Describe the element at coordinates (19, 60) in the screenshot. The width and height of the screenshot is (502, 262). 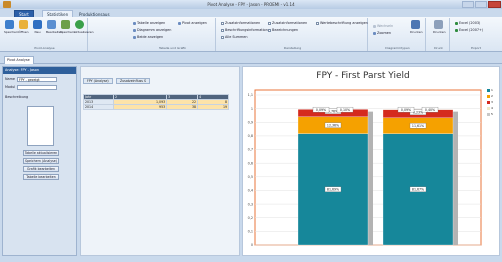
I see `tab-pivot-analyse: Pivot Analyse` at that location.